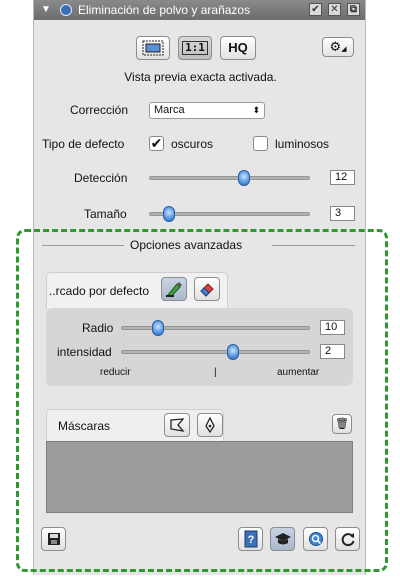  What do you see at coordinates (260, 143) in the screenshot?
I see `light-checkbox` at bounding box center [260, 143].